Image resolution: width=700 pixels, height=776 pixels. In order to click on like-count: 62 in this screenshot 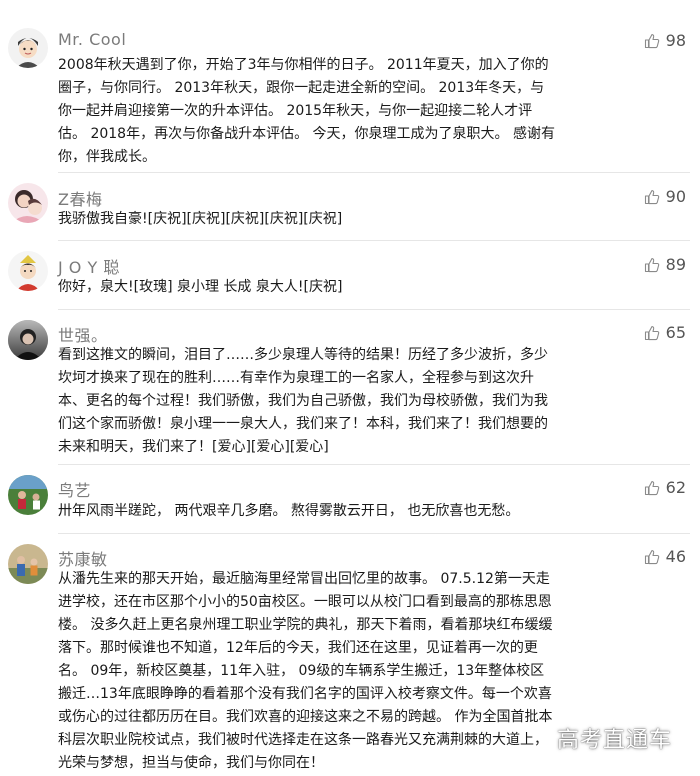, I will do `click(675, 487)`.